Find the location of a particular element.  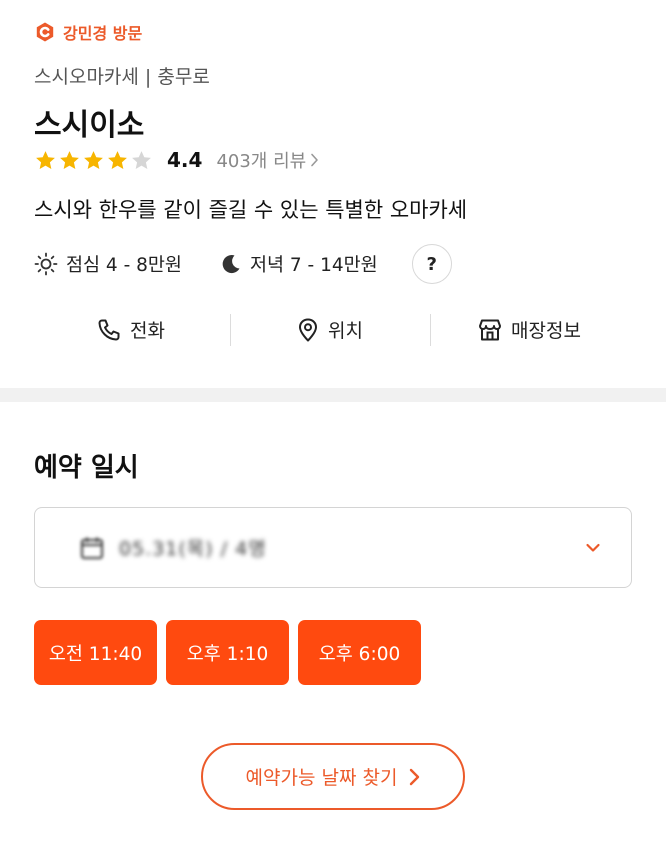

visit-label: 강민경 방문 is located at coordinates (103, 33).